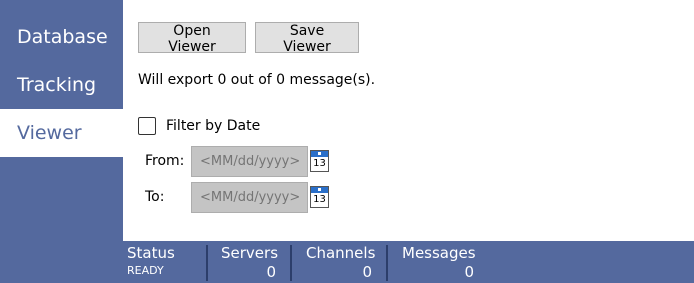 Image resolution: width=694 pixels, height=283 pixels. I want to click on to-date-input, so click(249, 197).